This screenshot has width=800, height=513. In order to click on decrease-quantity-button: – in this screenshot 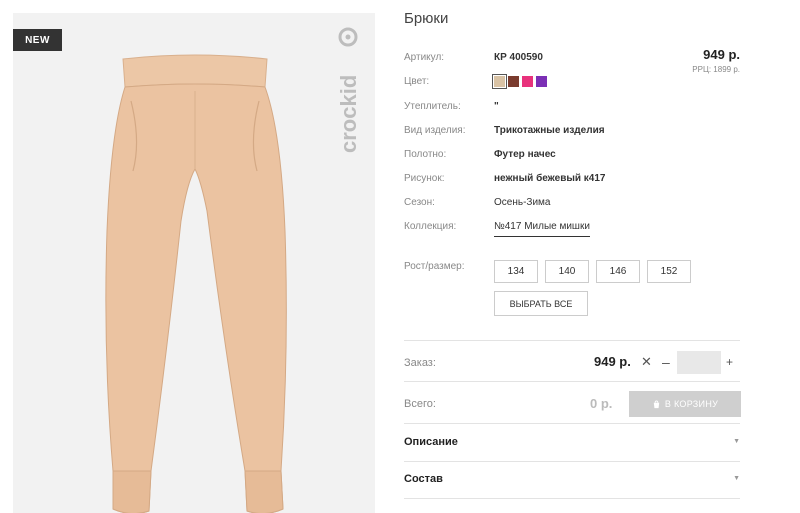, I will do `click(666, 362)`.